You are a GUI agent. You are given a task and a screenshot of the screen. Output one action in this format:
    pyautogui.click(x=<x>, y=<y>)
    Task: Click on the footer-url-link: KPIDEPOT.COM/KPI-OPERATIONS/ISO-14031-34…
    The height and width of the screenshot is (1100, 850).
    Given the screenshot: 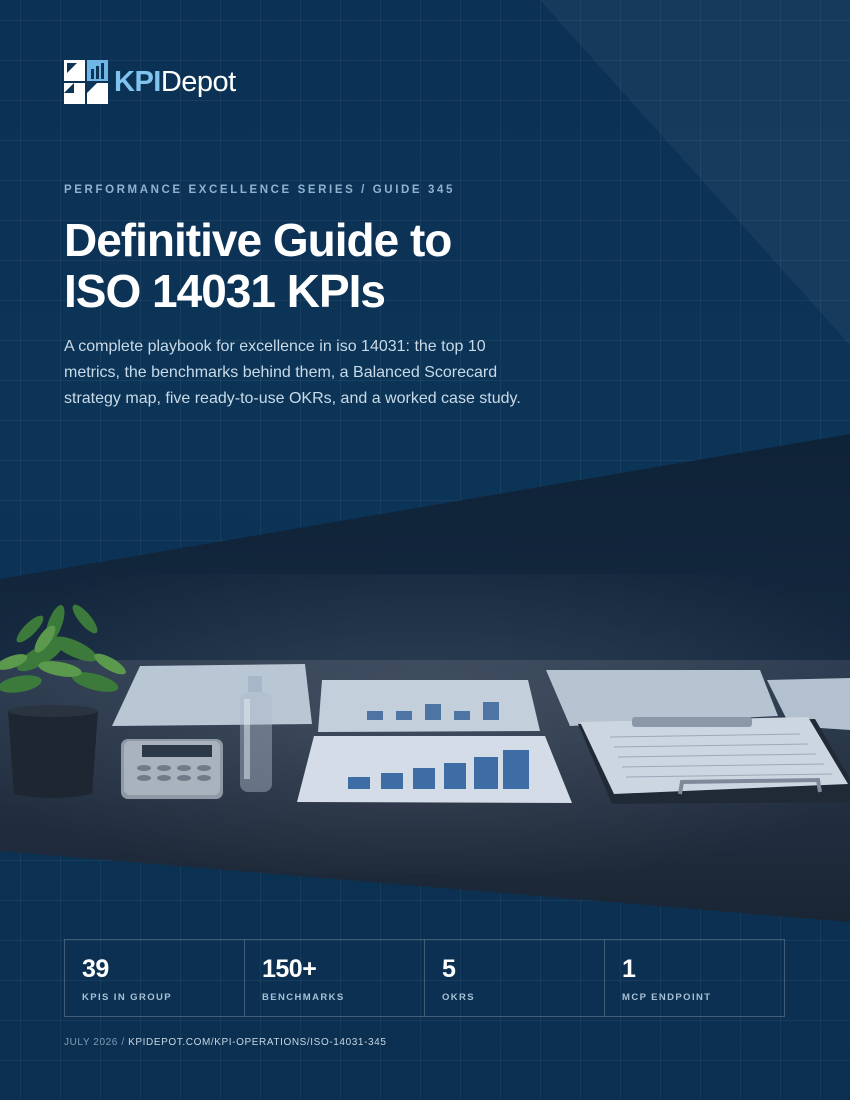 What is the action you would take?
    pyautogui.click(x=257, y=1042)
    